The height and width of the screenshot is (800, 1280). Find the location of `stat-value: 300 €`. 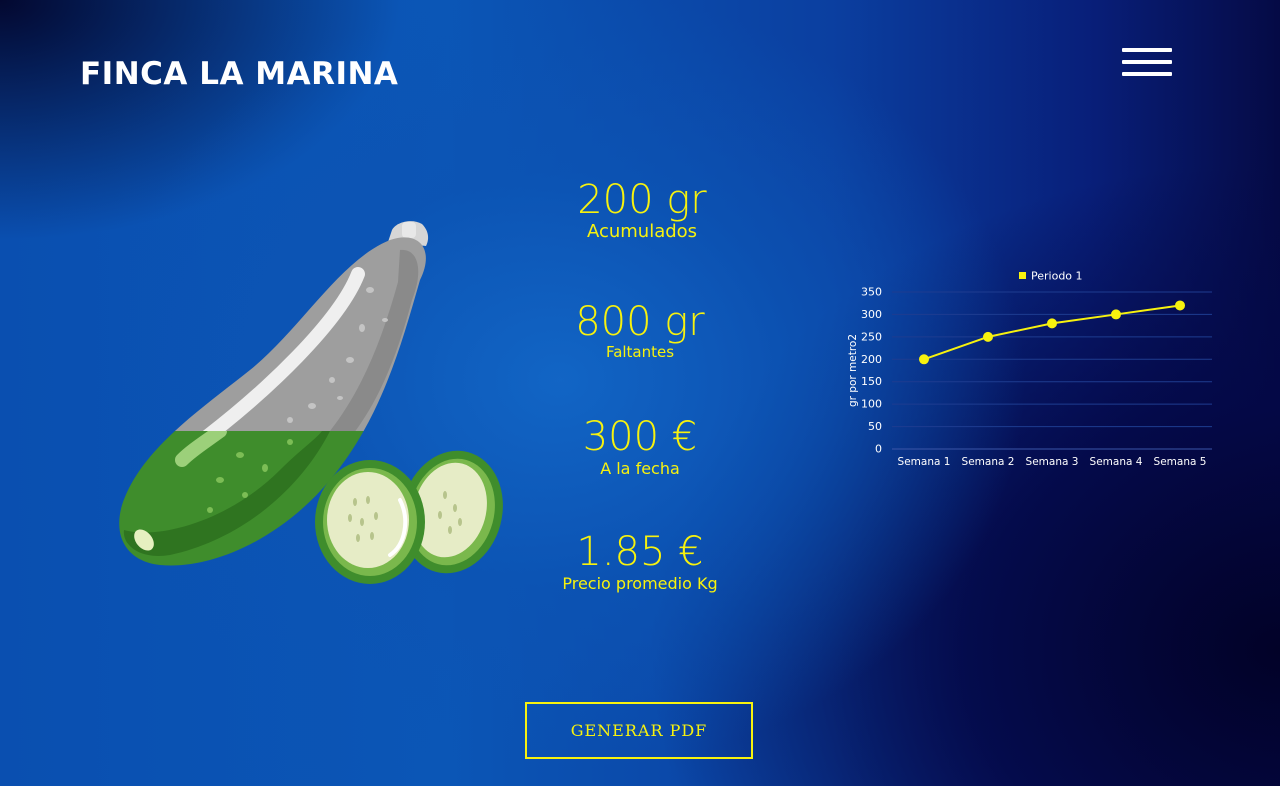

stat-value: 300 € is located at coordinates (640, 437).